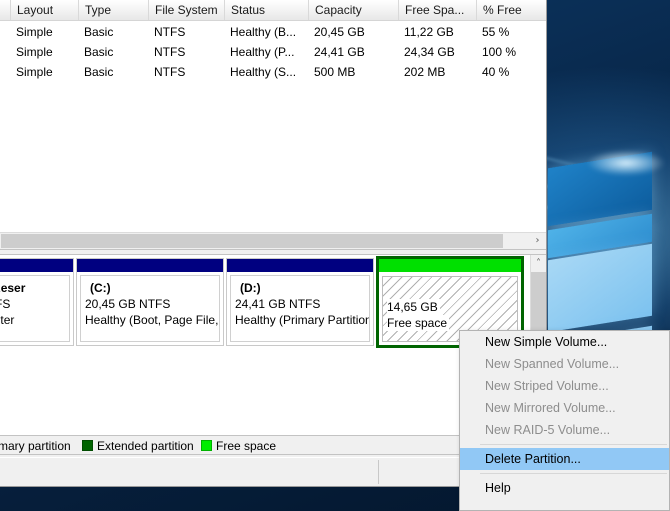 Image resolution: width=670 pixels, height=511 pixels. I want to click on scroll-up-arrow-icon: ˄, so click(538, 263).